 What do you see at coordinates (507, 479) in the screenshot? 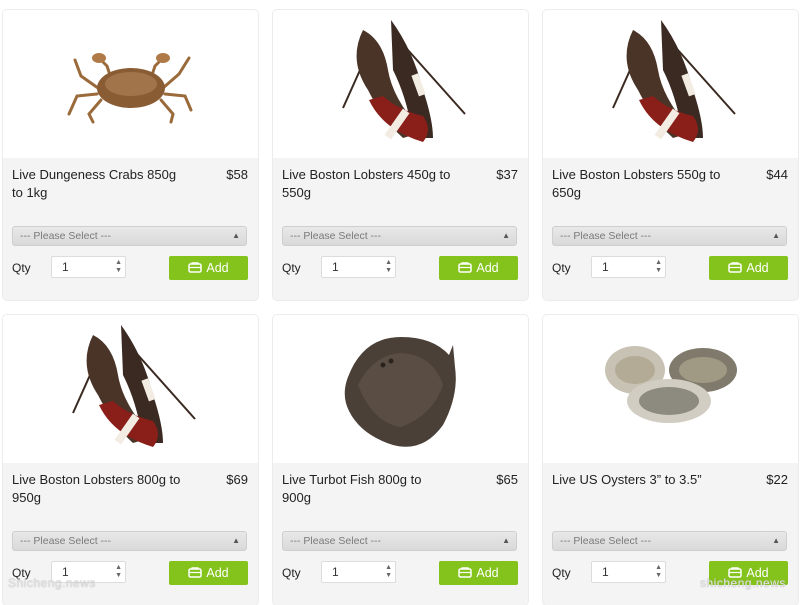
I see `product-price: $65` at bounding box center [507, 479].